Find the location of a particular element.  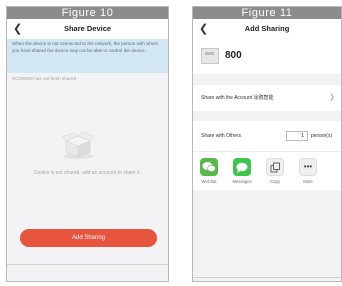

share-option-wechat: WeChat is located at coordinates (209, 171).